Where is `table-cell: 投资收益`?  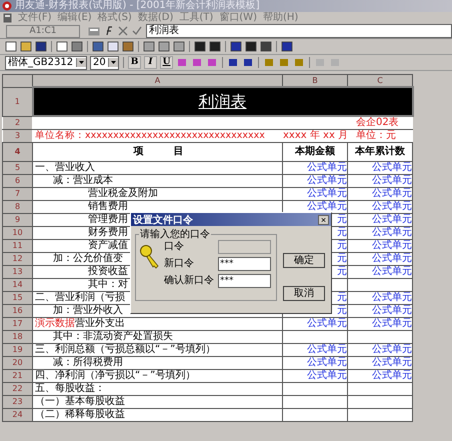
table-cell: 投资收益 is located at coordinates (108, 271).